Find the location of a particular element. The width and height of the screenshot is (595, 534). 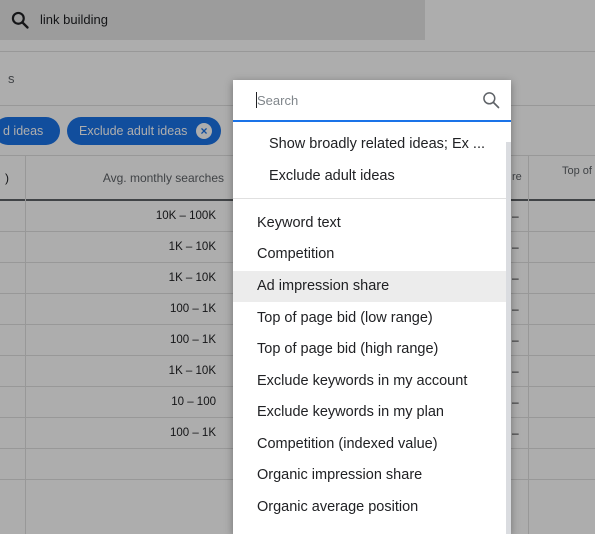

menu-item-keyword-text: Keyword text is located at coordinates (372, 223).